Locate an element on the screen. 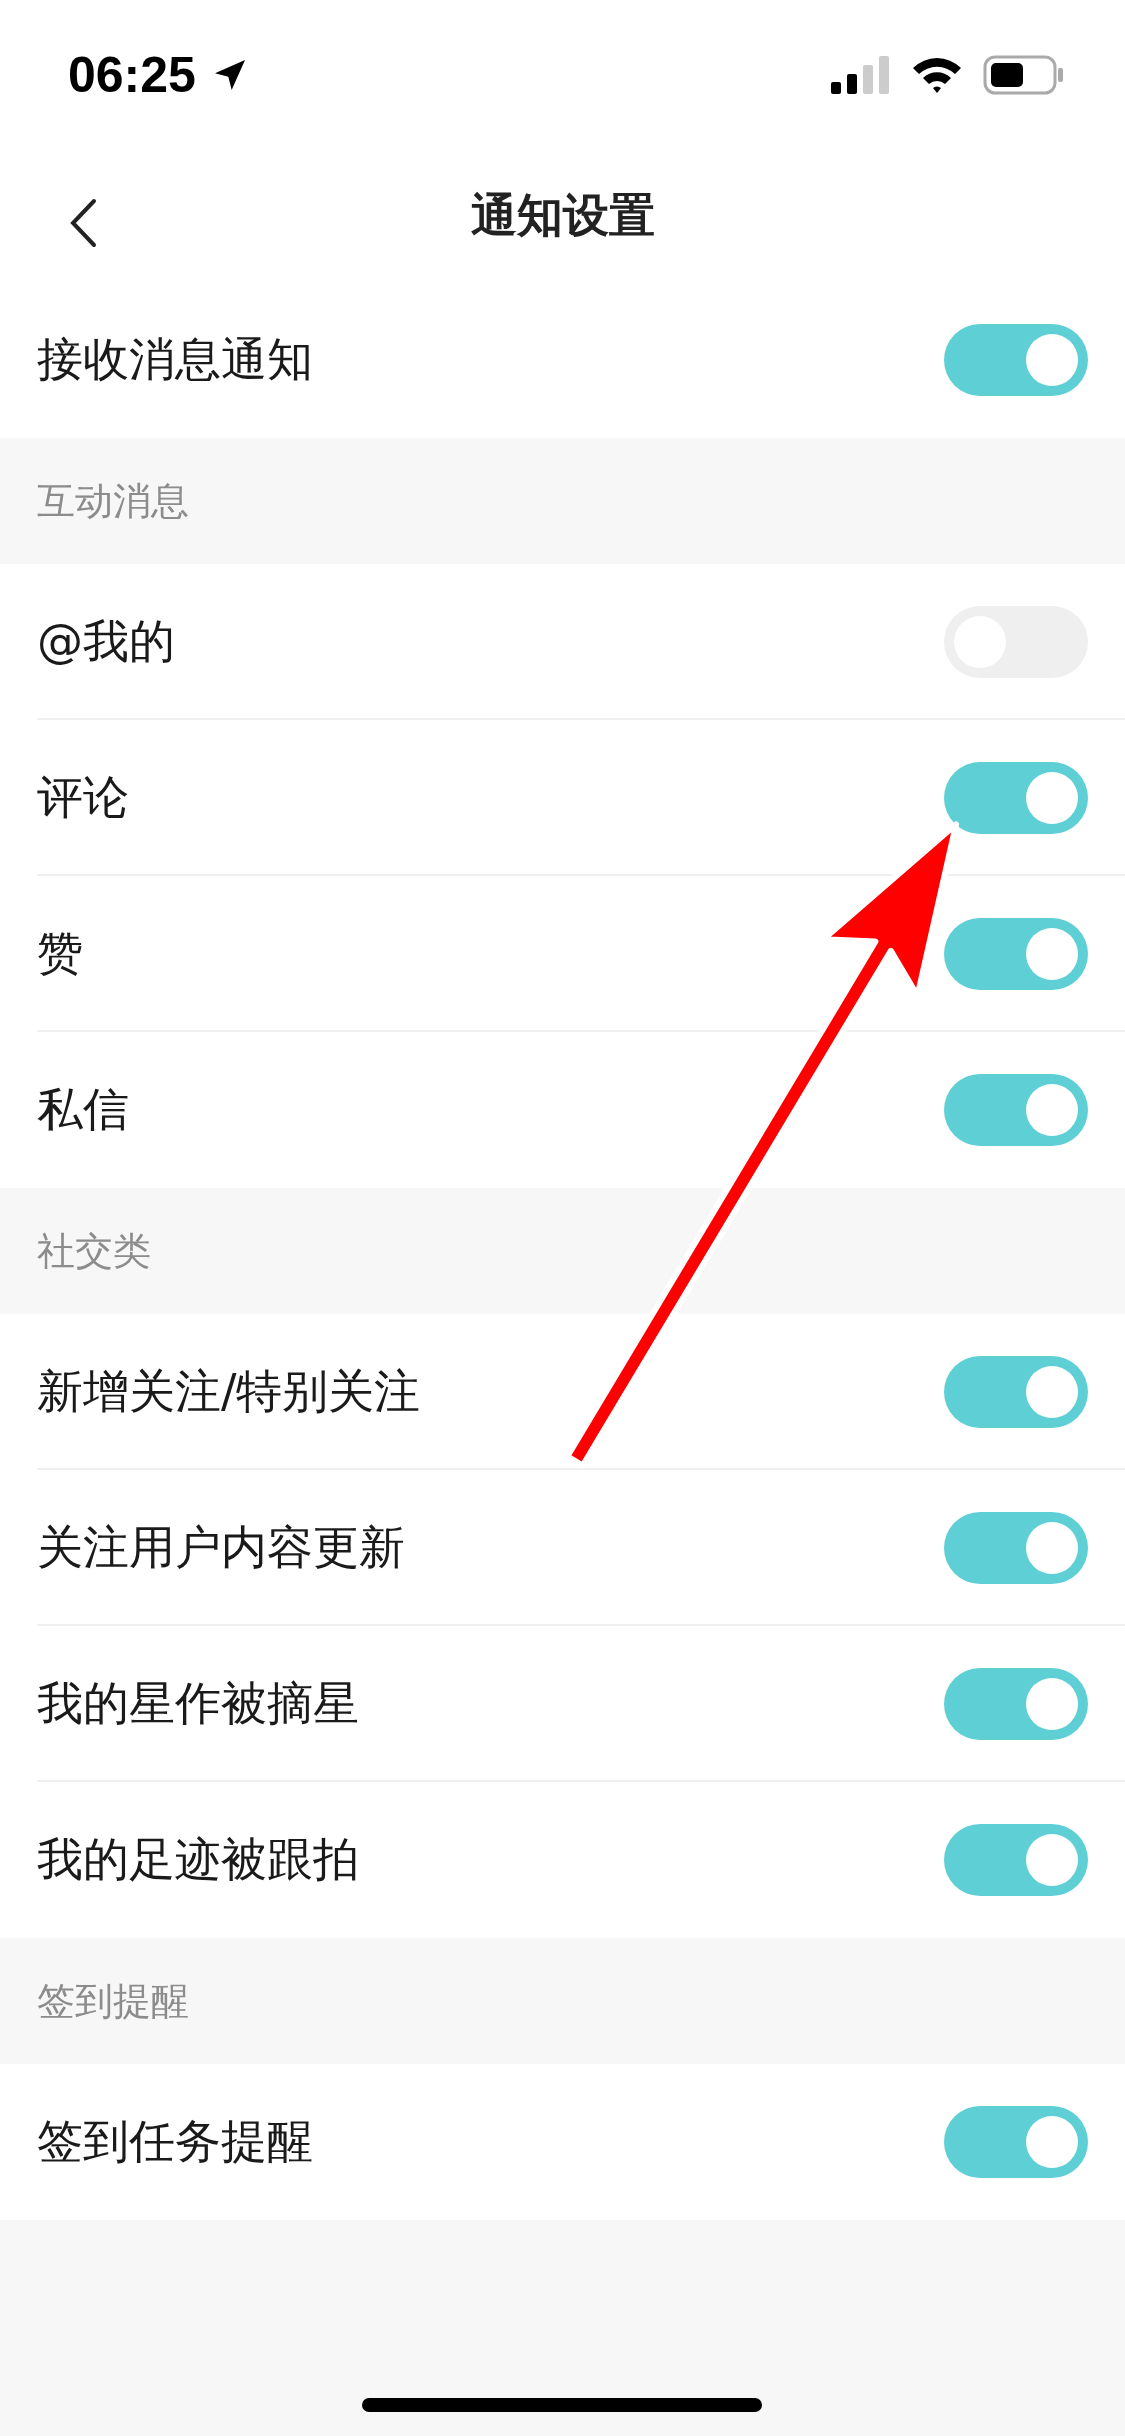  section-header: 签到提醒 is located at coordinates (113, 2001).